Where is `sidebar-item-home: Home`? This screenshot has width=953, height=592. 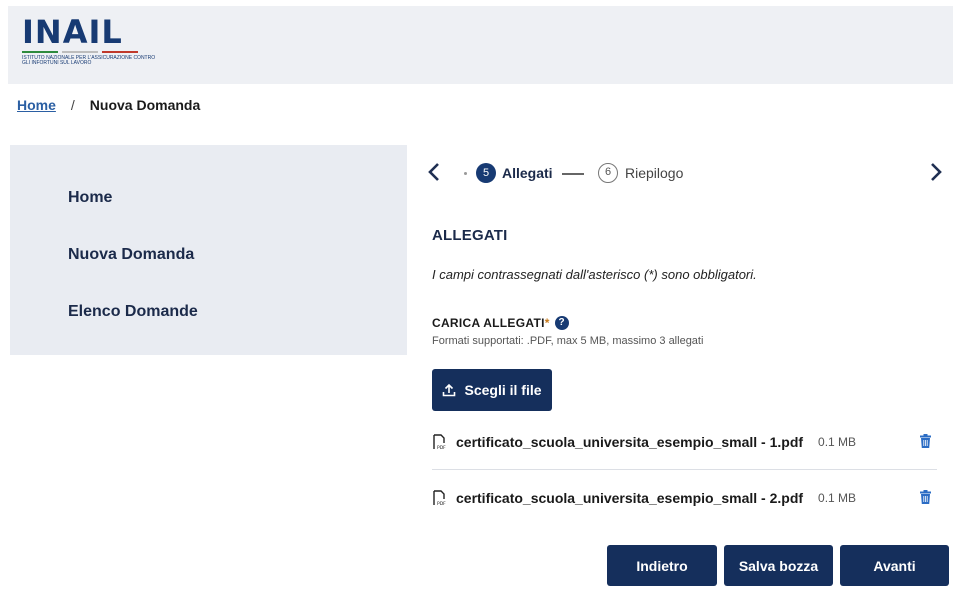
sidebar-item-home: Home is located at coordinates (90, 198).